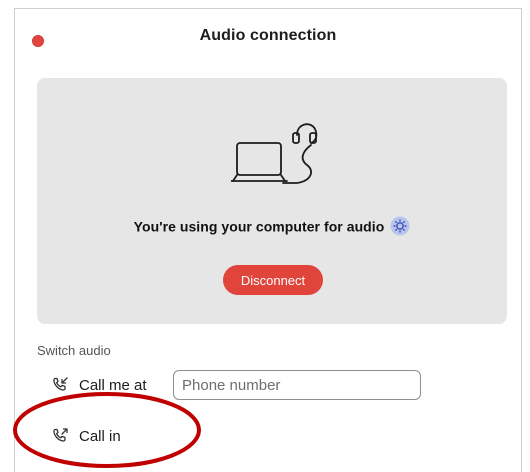 This screenshot has height=472, width=530. What do you see at coordinates (274, 153) in the screenshot?
I see `laptop-with-headset-icon` at bounding box center [274, 153].